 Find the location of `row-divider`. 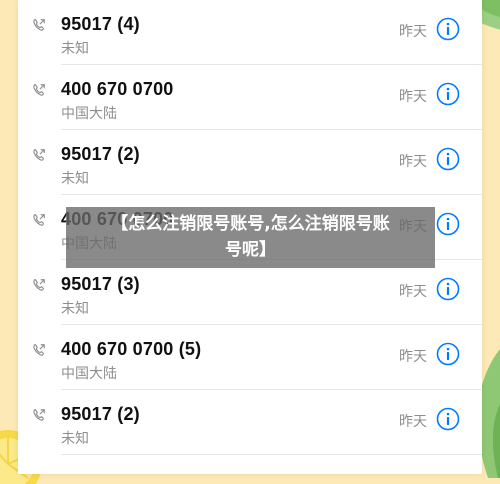

row-divider is located at coordinates (271, 454).